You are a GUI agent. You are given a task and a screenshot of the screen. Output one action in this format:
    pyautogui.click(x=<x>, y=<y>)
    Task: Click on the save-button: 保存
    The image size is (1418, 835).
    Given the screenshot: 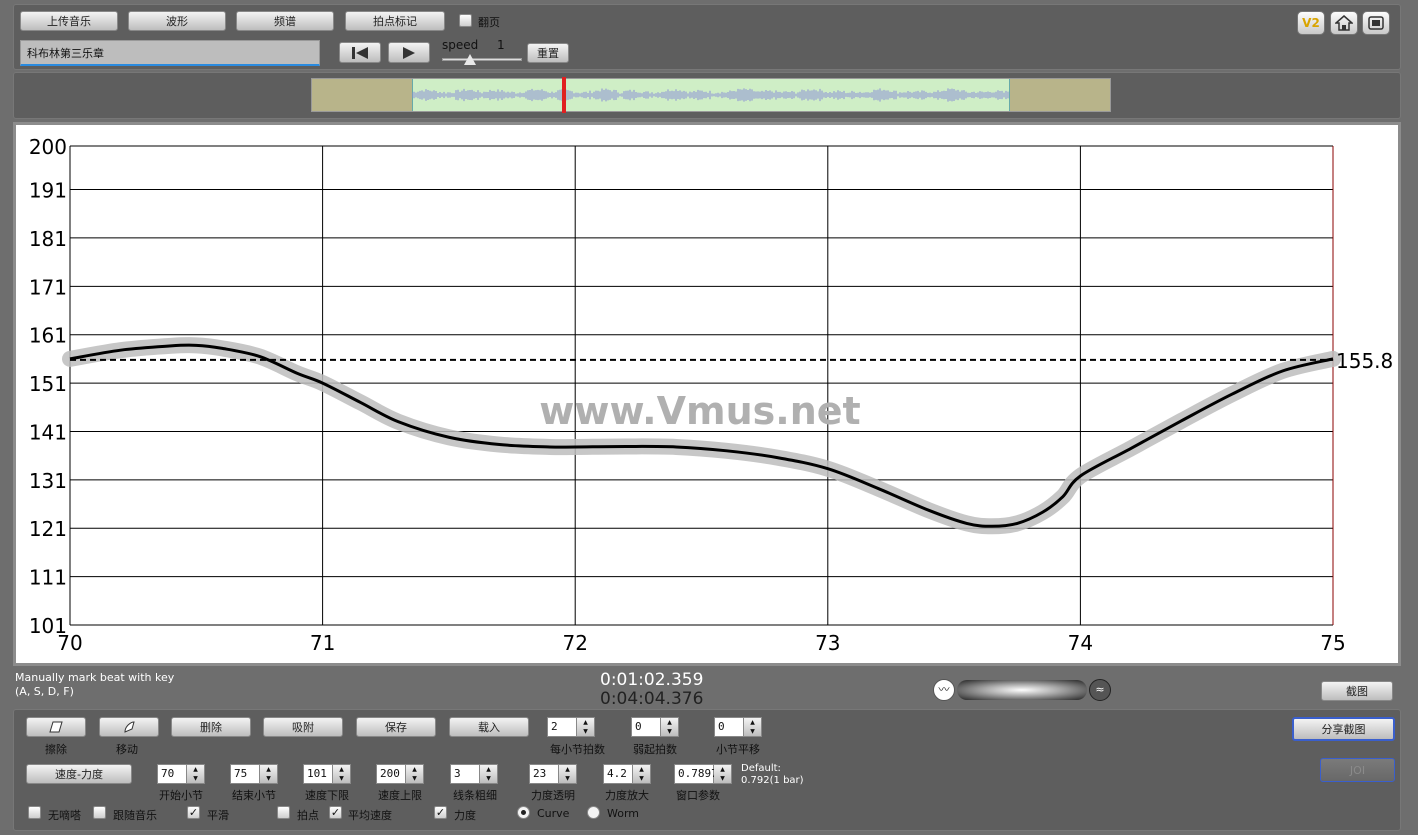 What is the action you would take?
    pyautogui.click(x=396, y=727)
    